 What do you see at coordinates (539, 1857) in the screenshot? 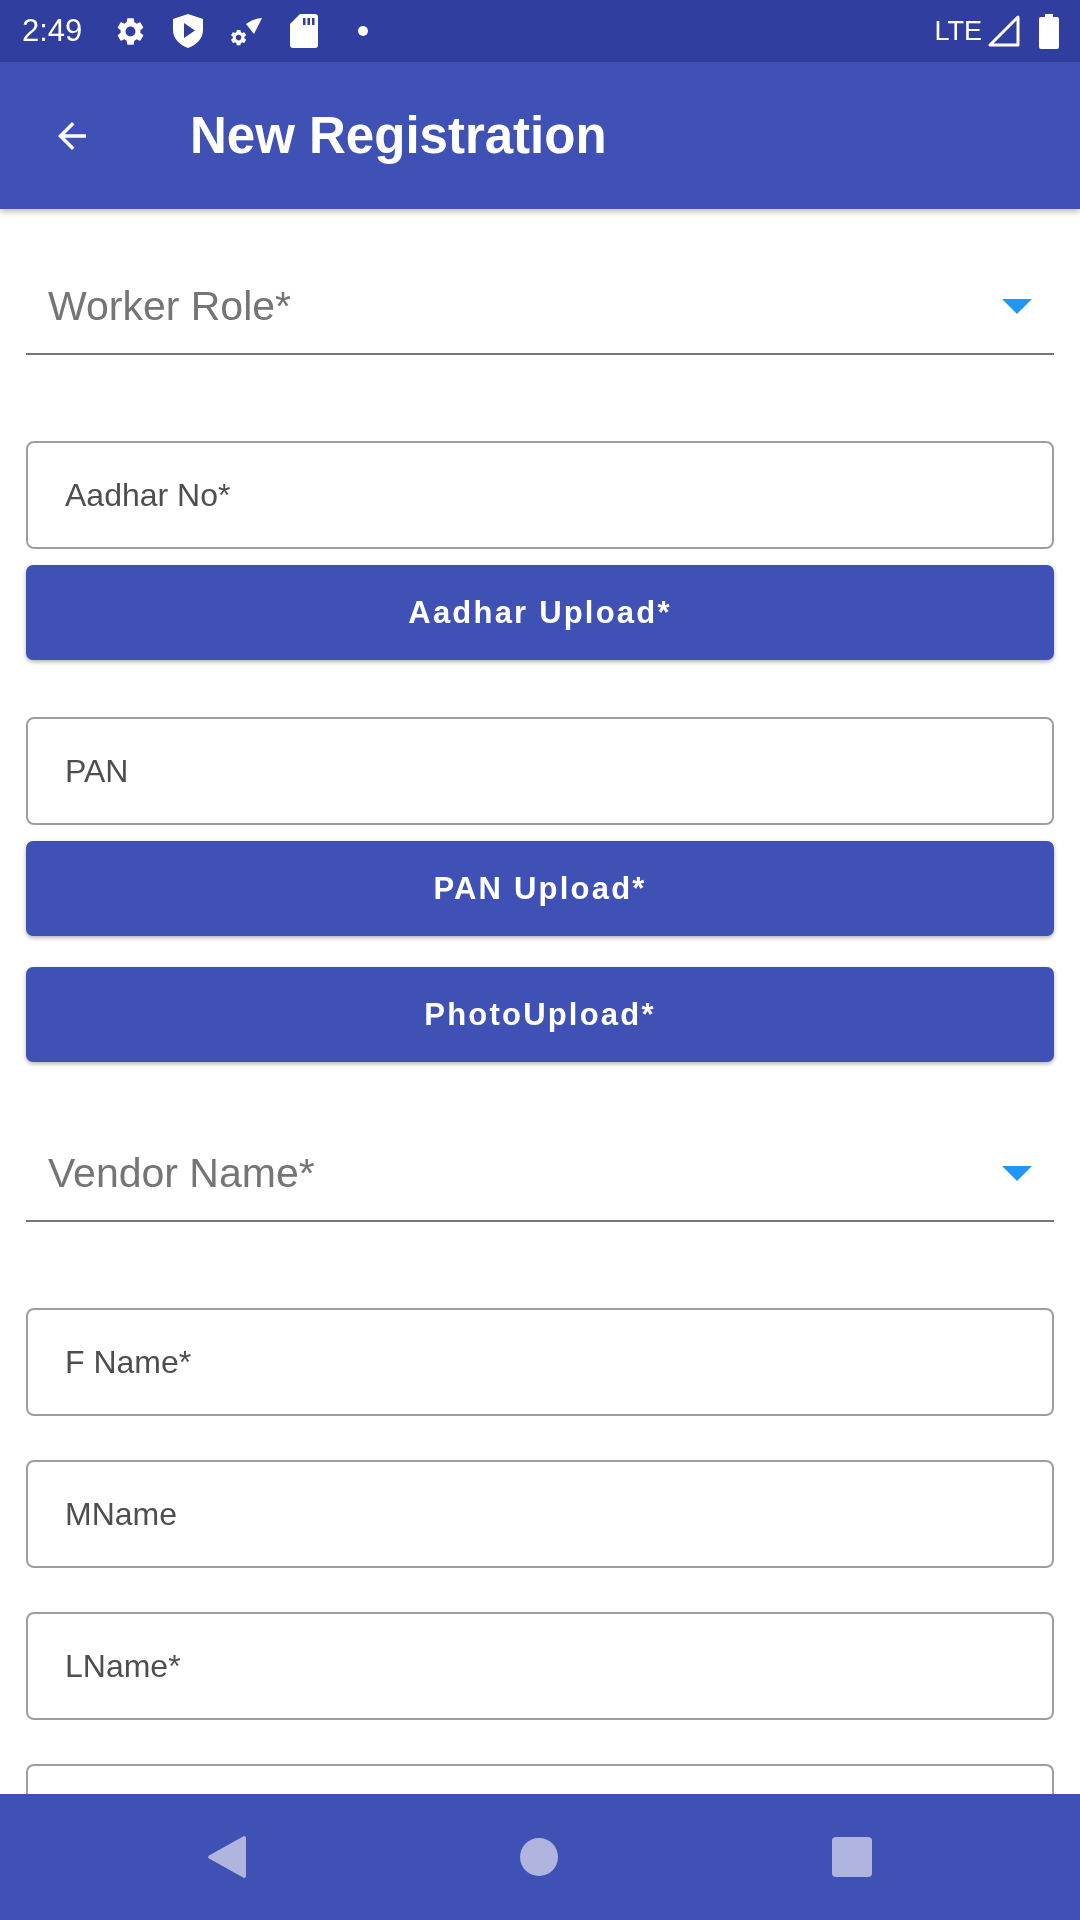
I see `home-icon` at bounding box center [539, 1857].